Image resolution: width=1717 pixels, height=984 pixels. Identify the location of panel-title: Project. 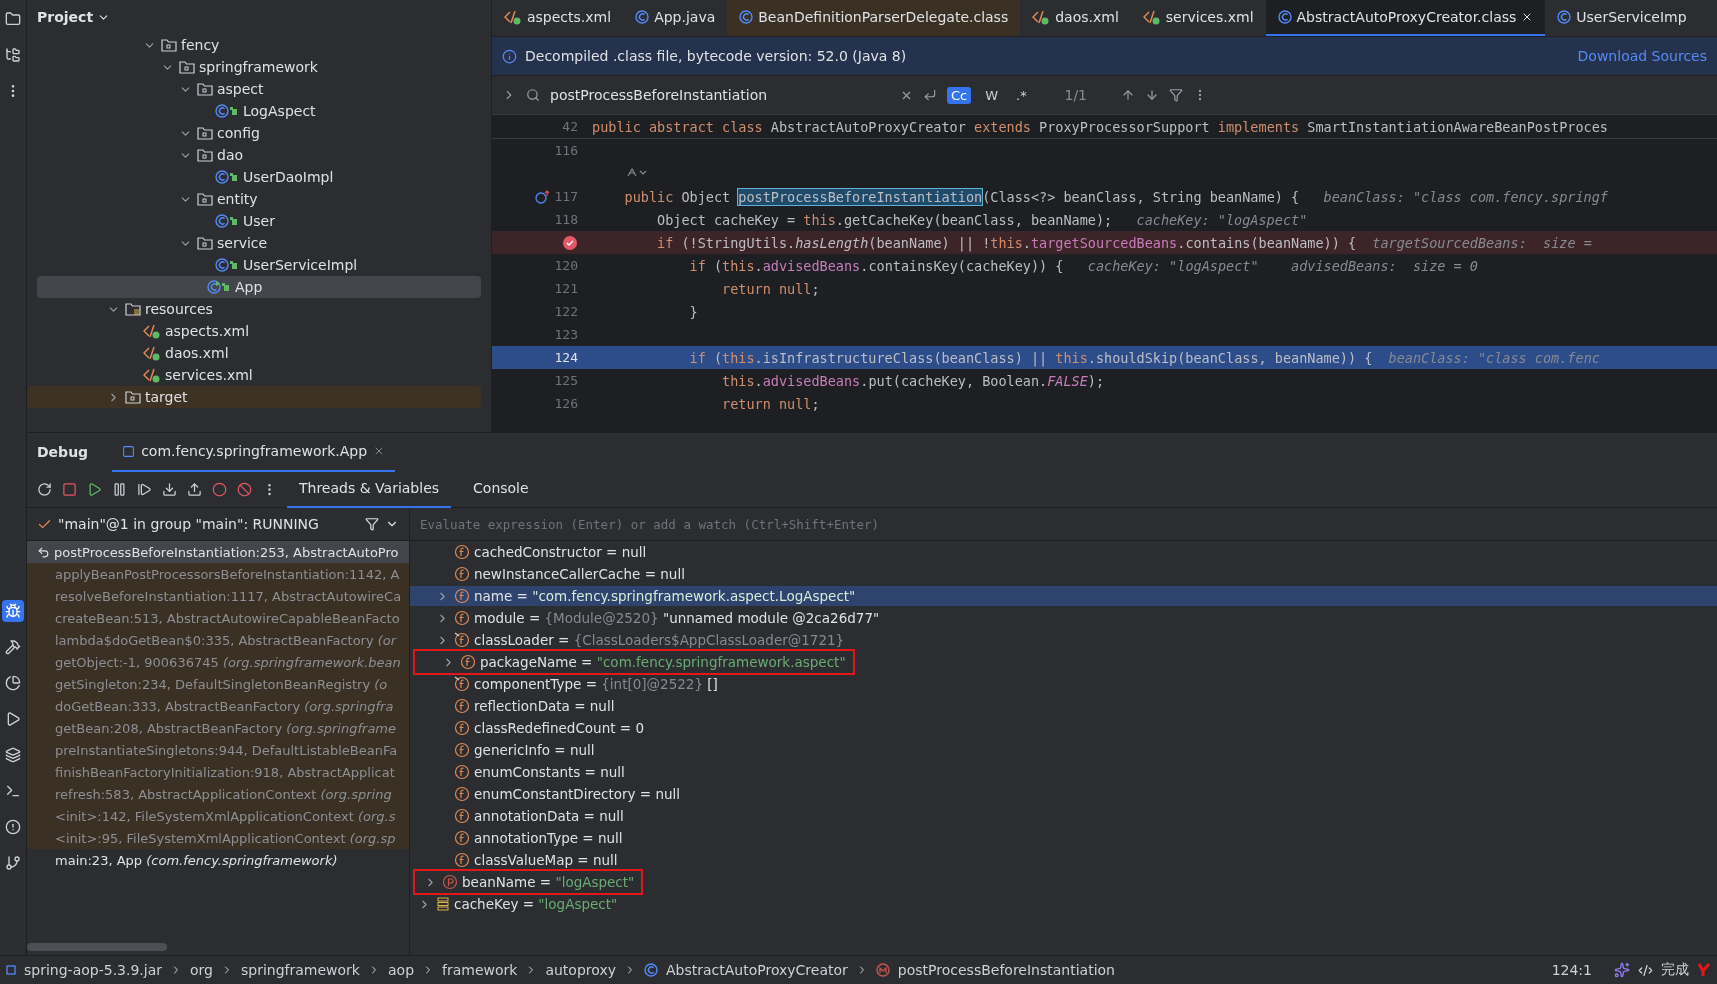
(65, 17).